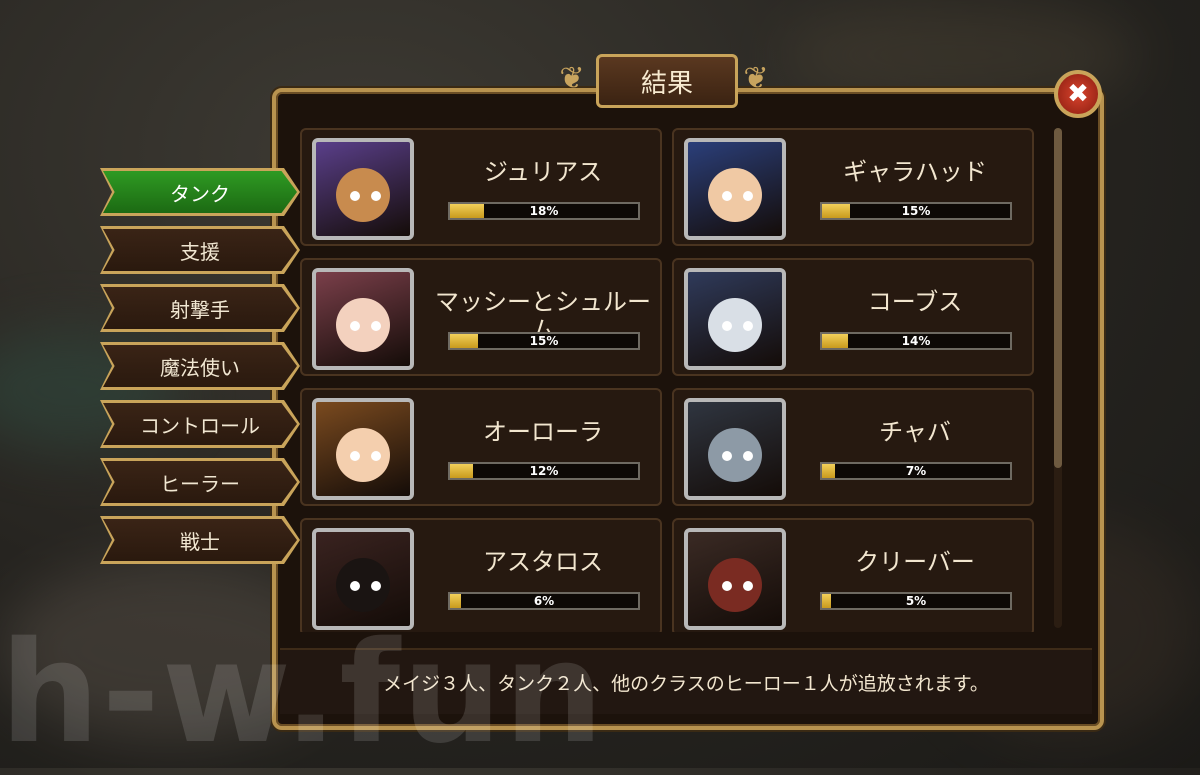 The width and height of the screenshot is (1200, 775). What do you see at coordinates (853, 447) in the screenshot?
I see `hero-card: チャバ 7%` at bounding box center [853, 447].